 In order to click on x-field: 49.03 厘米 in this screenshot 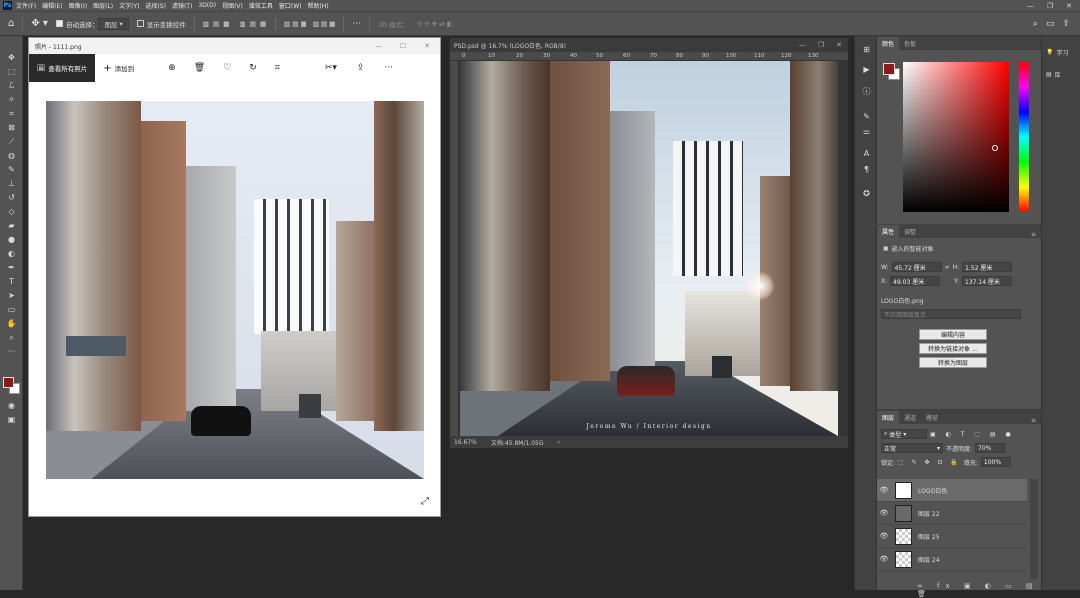, I will do `click(915, 281)`.